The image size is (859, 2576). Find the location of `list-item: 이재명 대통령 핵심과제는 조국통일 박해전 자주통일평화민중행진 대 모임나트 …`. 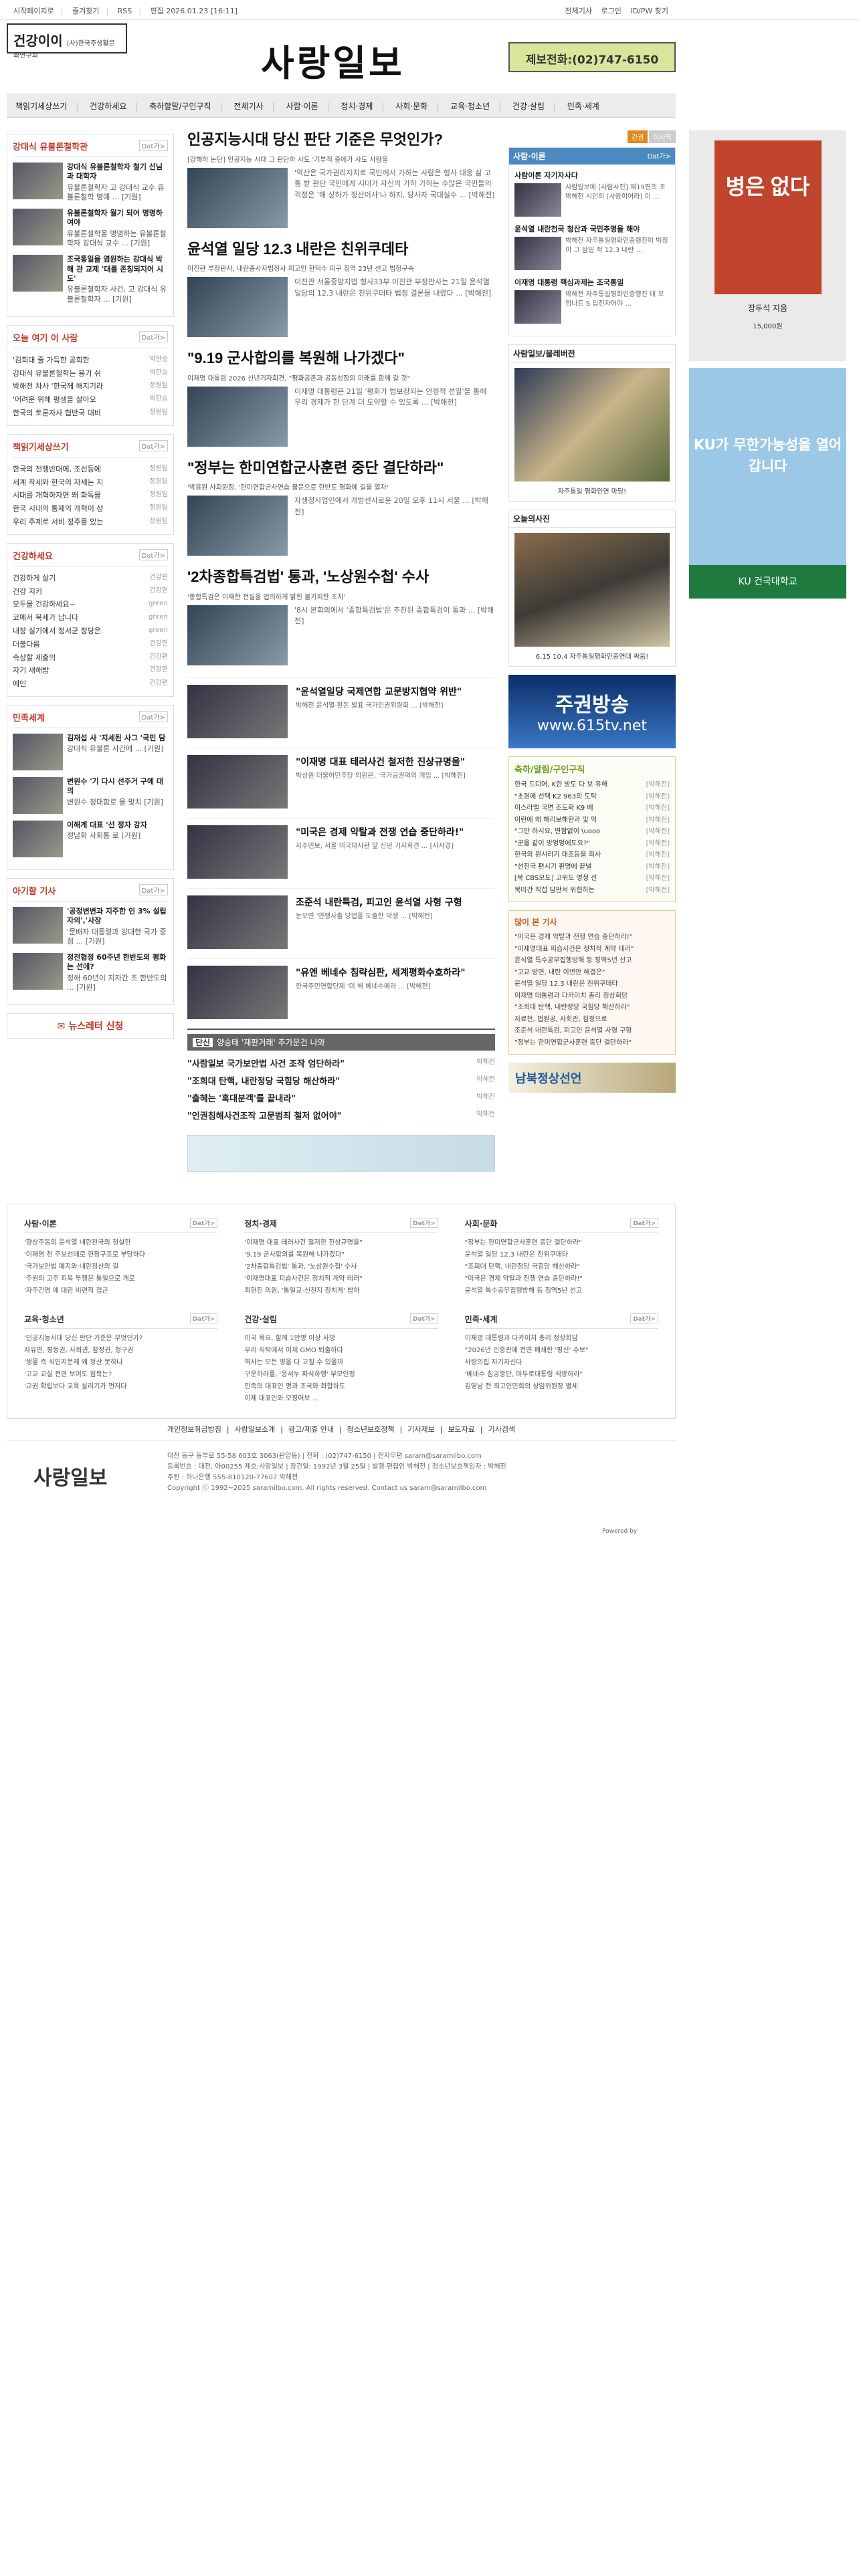

list-item: 이재명 대통령 핵심과제는 조국통일 박해전 자주통일평화민중행진 대 모임나트 … is located at coordinates (592, 301).